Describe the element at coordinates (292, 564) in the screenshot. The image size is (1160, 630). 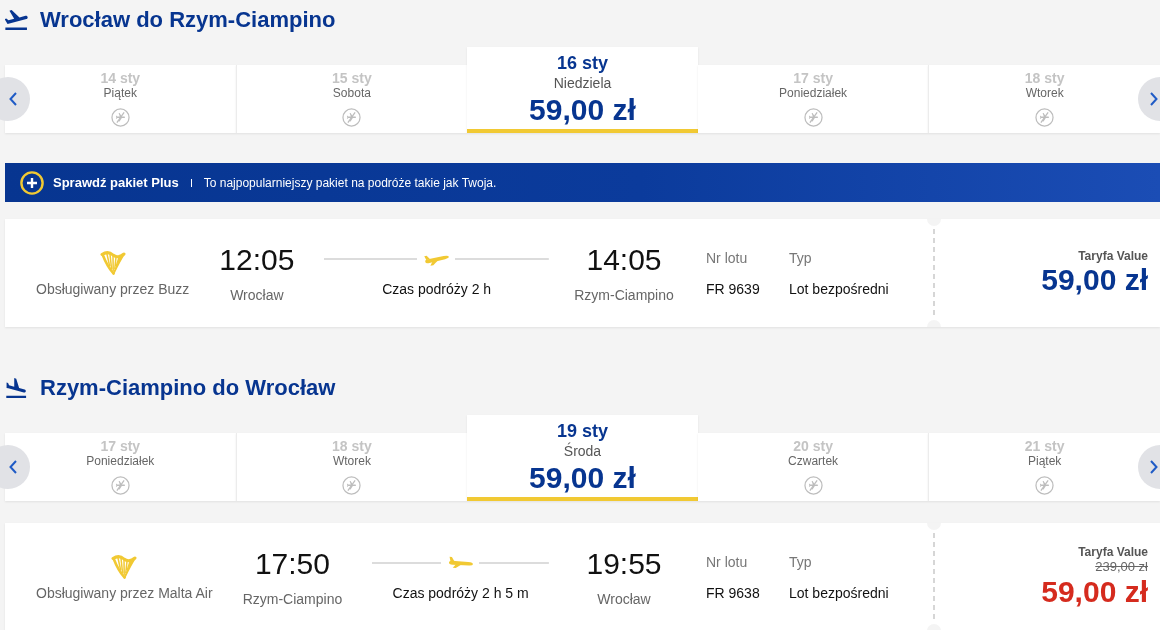
I see `departure-time: 17:50` at that location.